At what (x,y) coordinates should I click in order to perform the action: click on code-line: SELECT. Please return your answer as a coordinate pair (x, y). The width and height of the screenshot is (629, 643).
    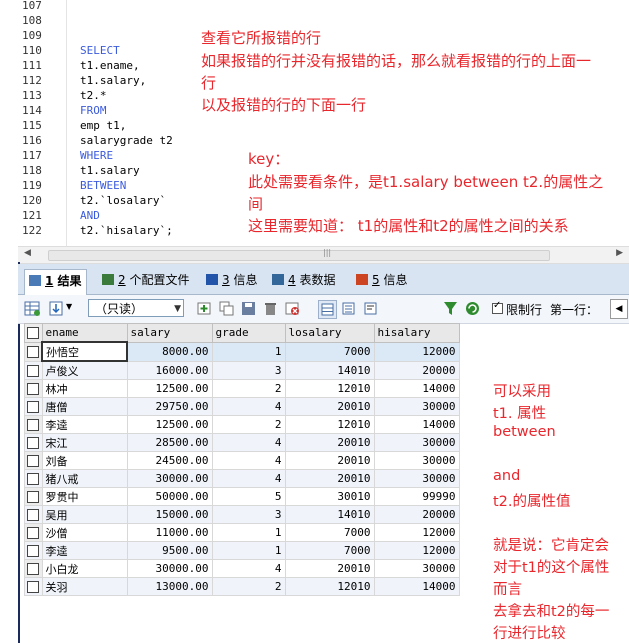
    Looking at the image, I should click on (100, 50).